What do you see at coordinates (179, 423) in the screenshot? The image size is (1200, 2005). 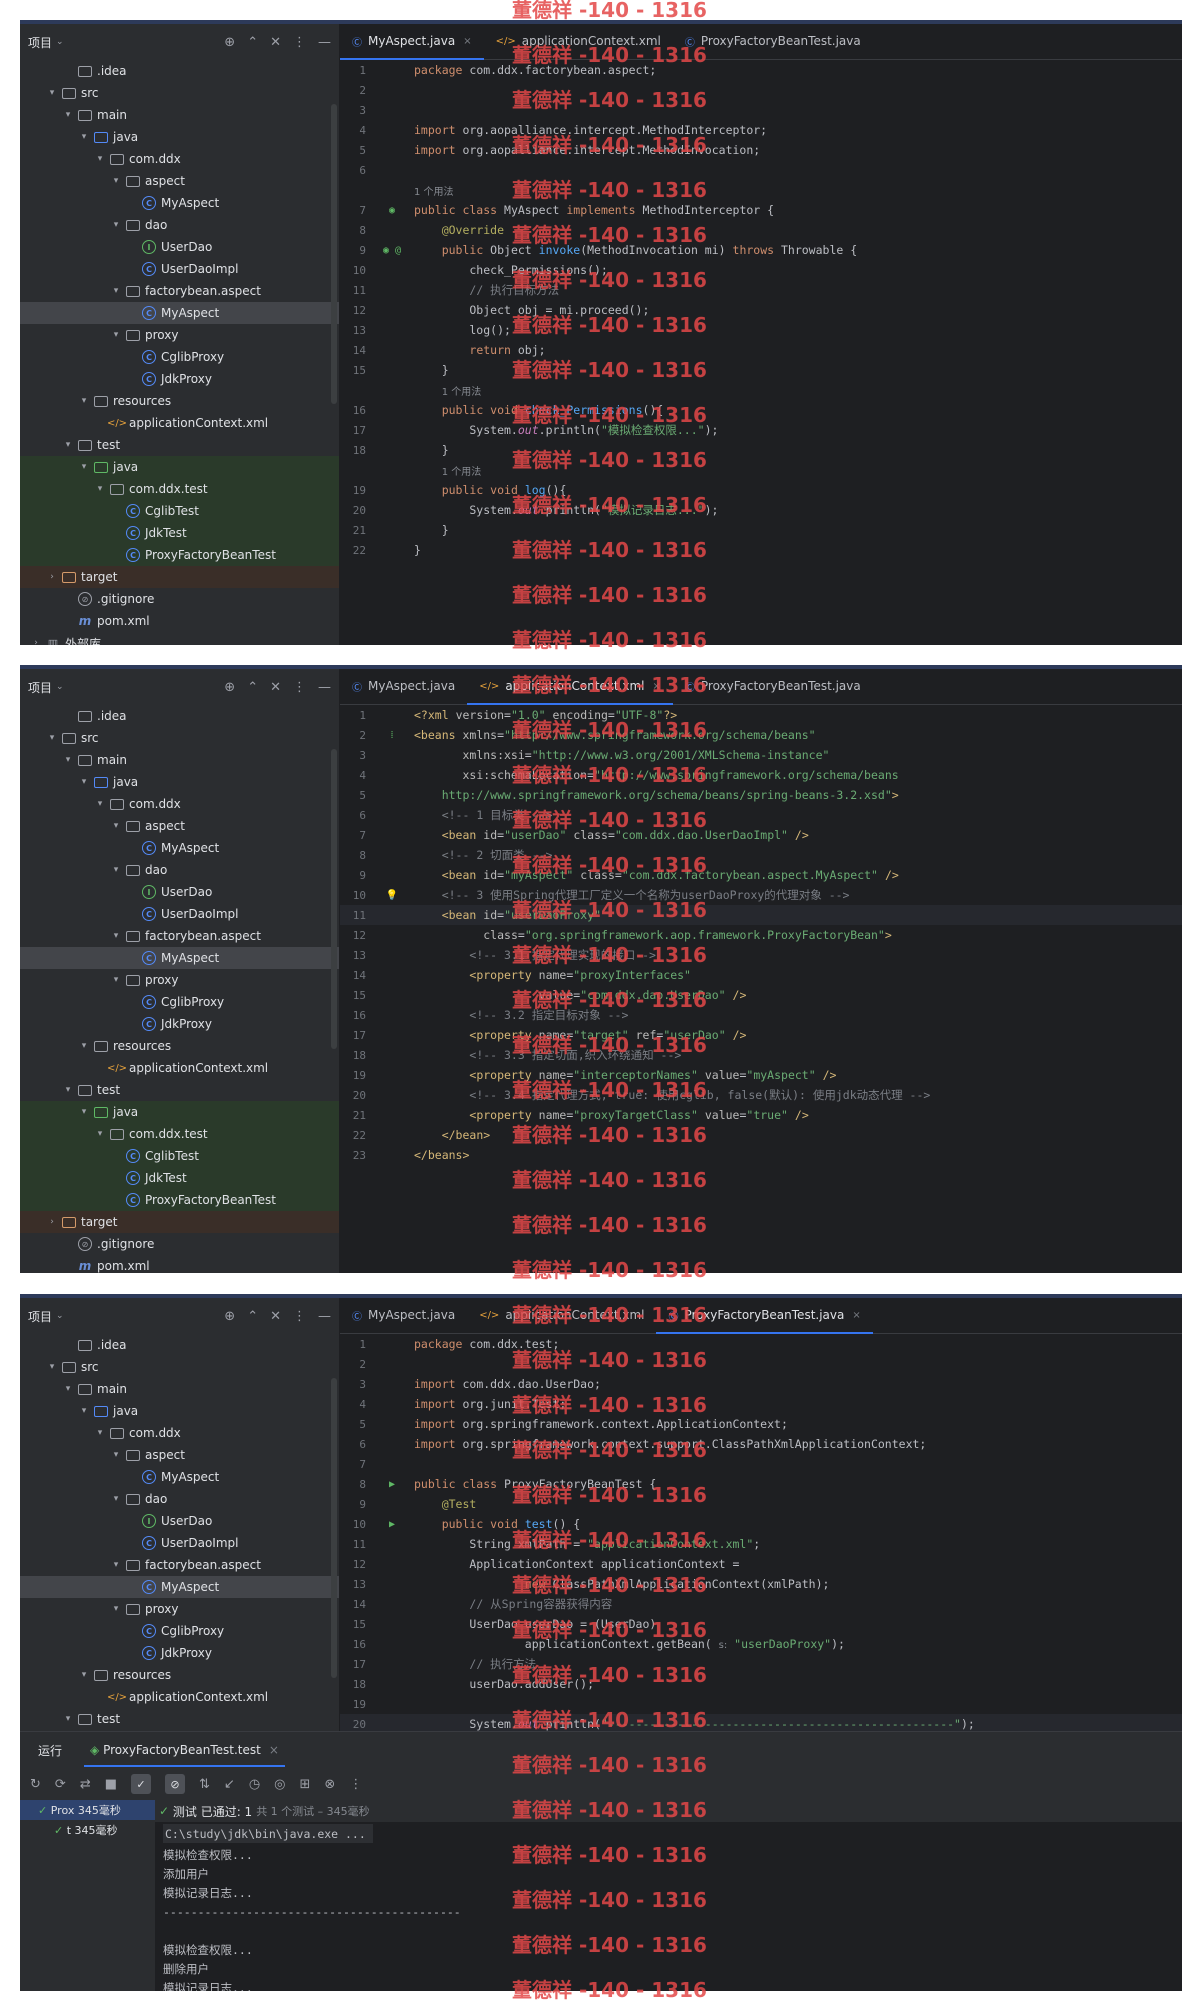 I see `tree-item: </> applicationContext.xml` at bounding box center [179, 423].